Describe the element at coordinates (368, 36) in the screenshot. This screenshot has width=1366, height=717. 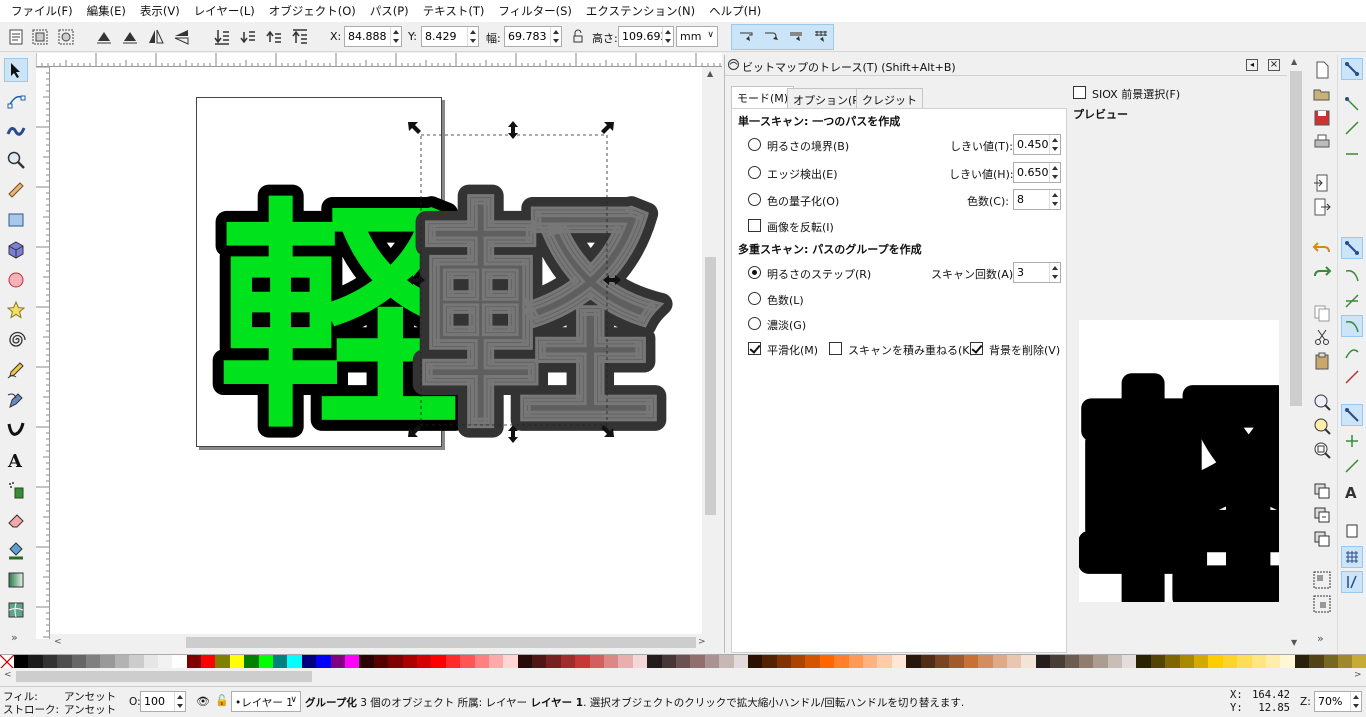
I see `x-input` at that location.